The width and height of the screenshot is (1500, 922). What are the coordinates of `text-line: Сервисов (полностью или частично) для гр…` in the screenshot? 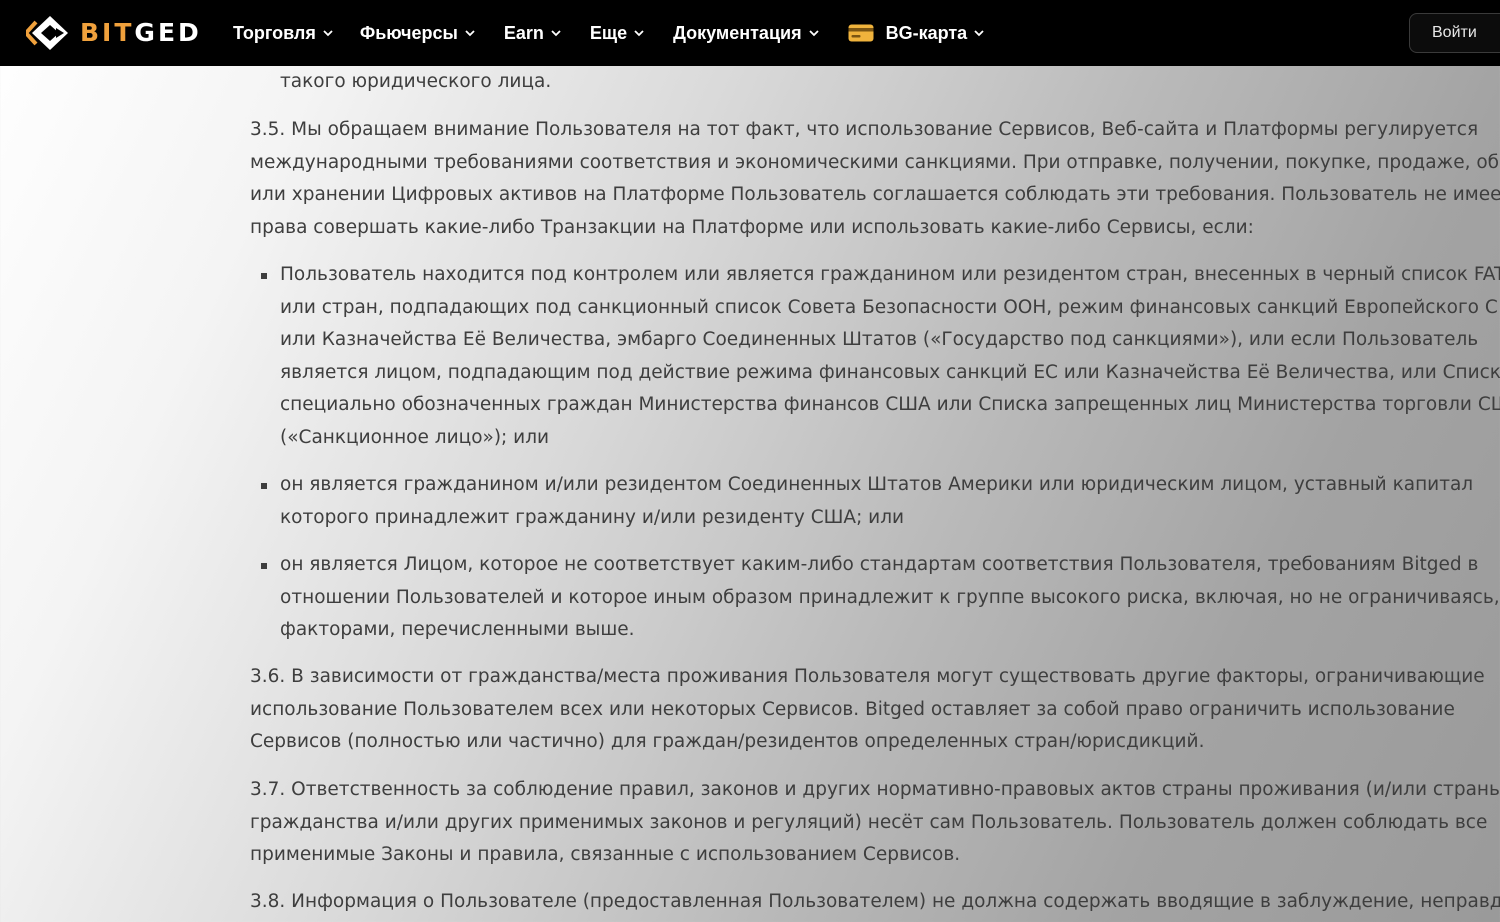 It's located at (727, 741).